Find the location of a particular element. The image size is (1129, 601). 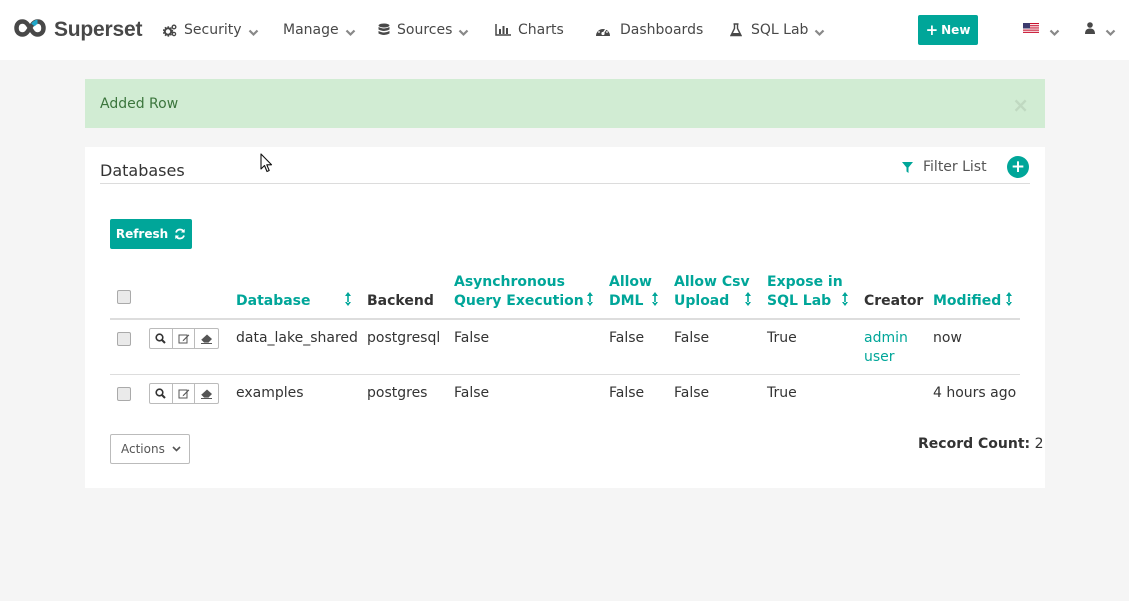

nav-charts-label: Charts is located at coordinates (541, 30).